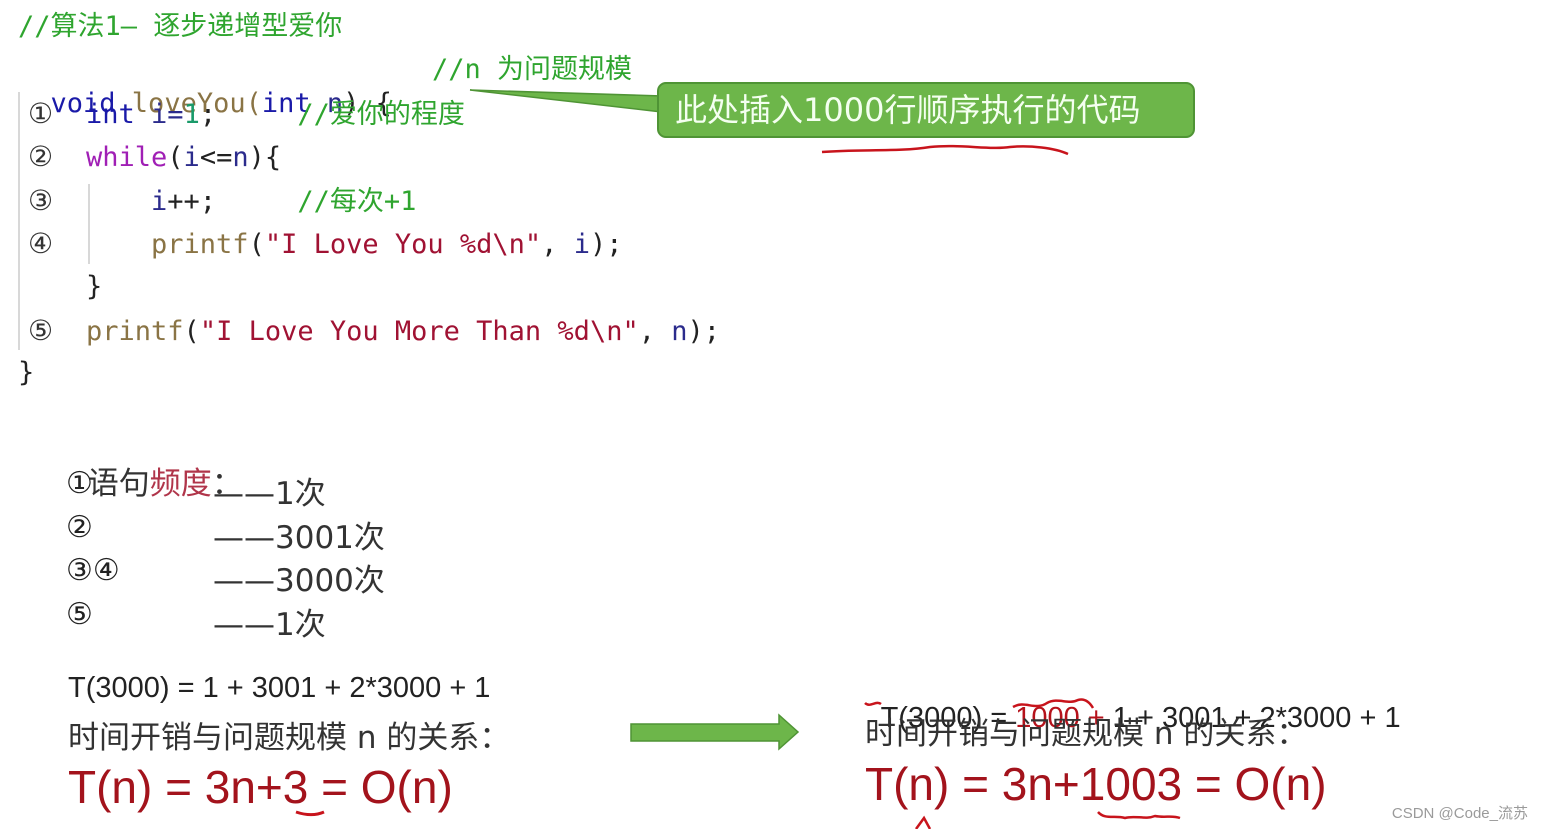 The height and width of the screenshot is (829, 1542). Describe the element at coordinates (1459, 813) in the screenshot. I see `csdn-watermark: CSDN @Code_流苏` at that location.